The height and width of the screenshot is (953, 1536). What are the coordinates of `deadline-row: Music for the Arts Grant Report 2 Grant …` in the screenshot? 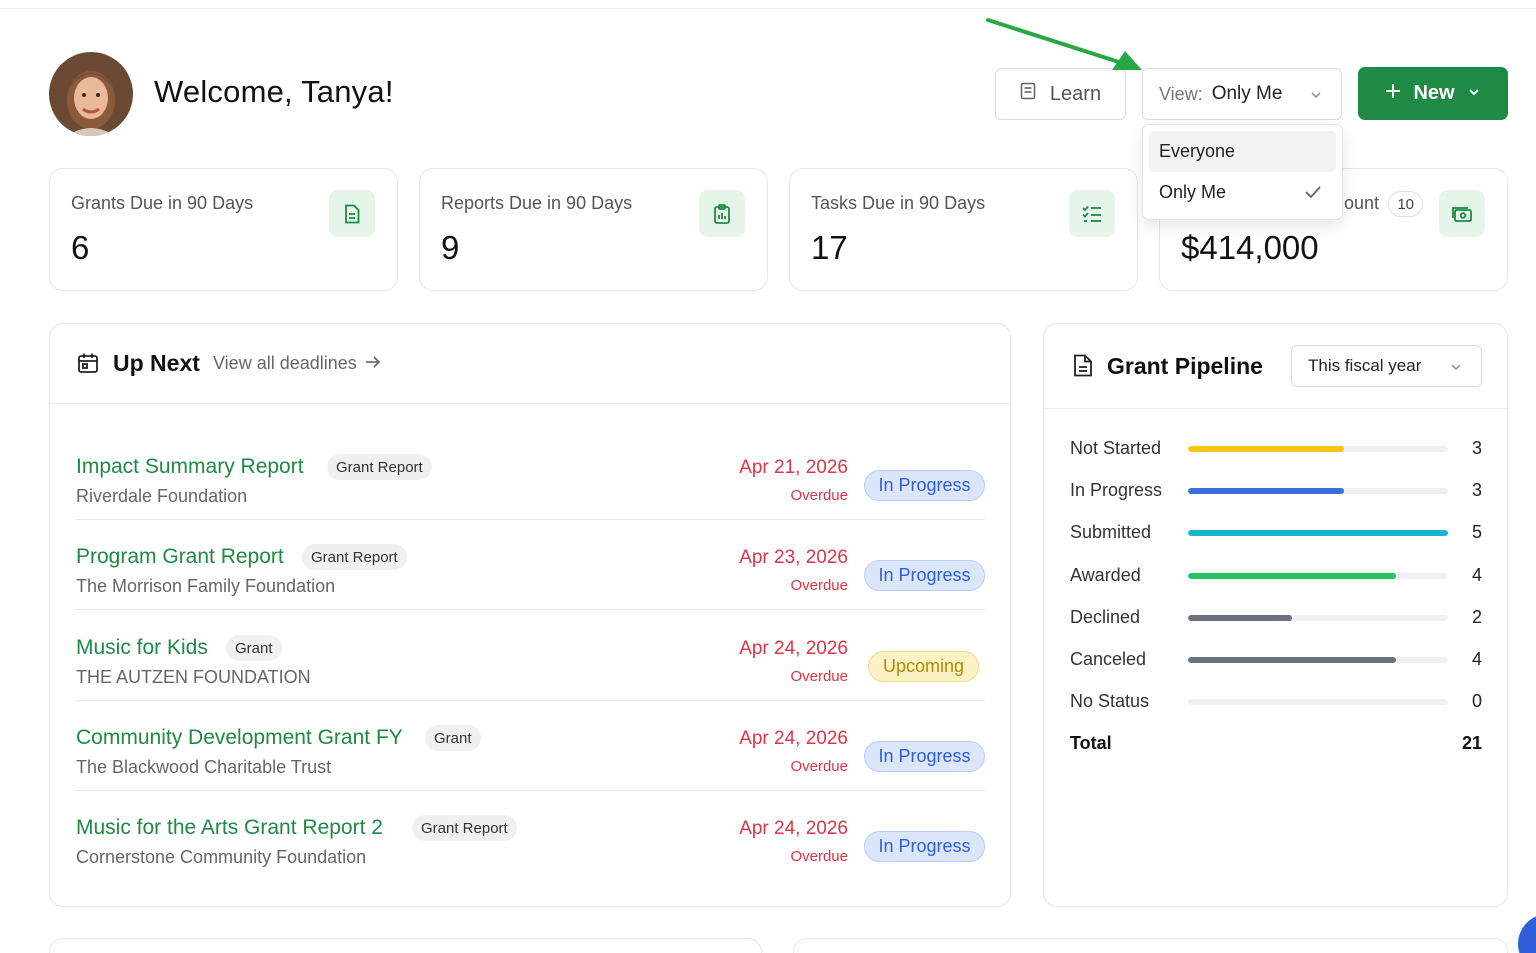 It's located at (530, 836).